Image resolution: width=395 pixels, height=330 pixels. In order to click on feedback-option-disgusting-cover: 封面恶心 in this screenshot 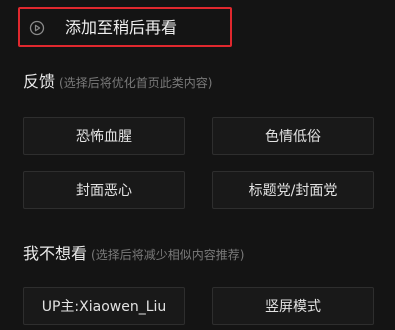, I will do `click(104, 190)`.